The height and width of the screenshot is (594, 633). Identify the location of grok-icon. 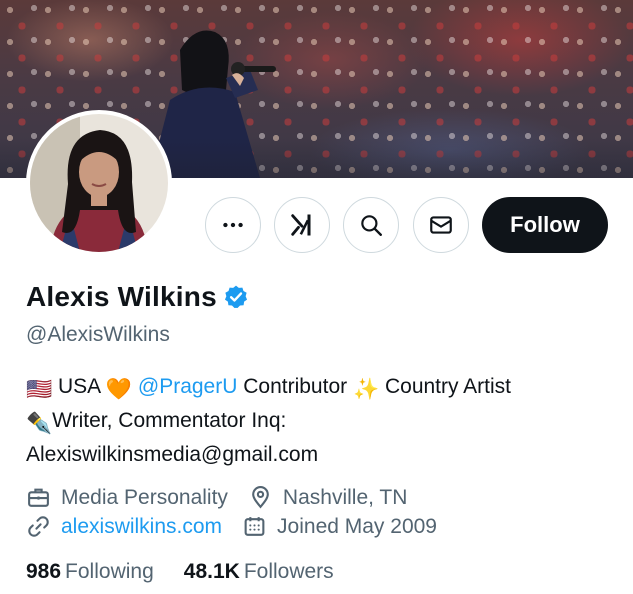
(301, 225).